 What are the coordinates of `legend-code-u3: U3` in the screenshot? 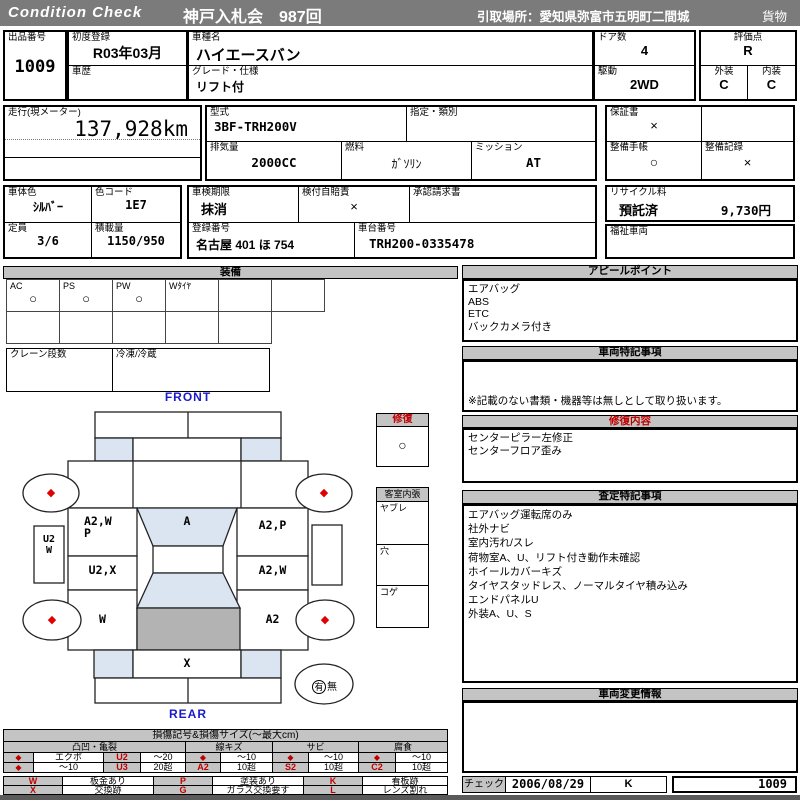 It's located at (122, 767).